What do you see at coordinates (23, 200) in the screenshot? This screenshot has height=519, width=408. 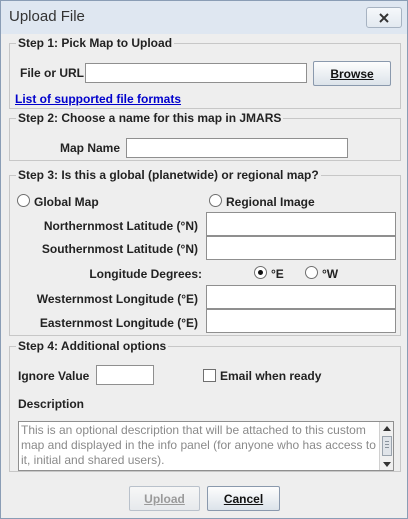 I see `global-map-radio` at bounding box center [23, 200].